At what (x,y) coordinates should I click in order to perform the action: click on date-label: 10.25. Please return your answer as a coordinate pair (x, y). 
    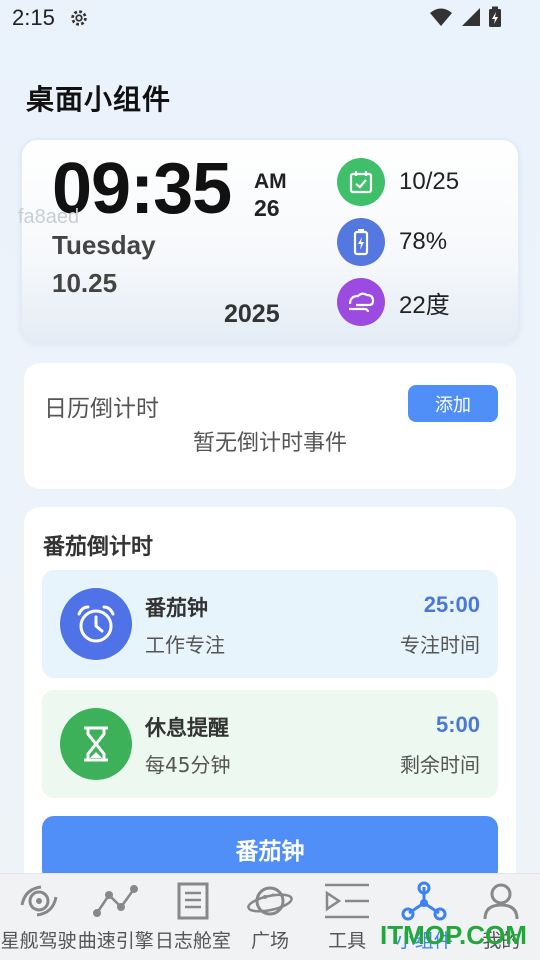
    Looking at the image, I should click on (85, 283).